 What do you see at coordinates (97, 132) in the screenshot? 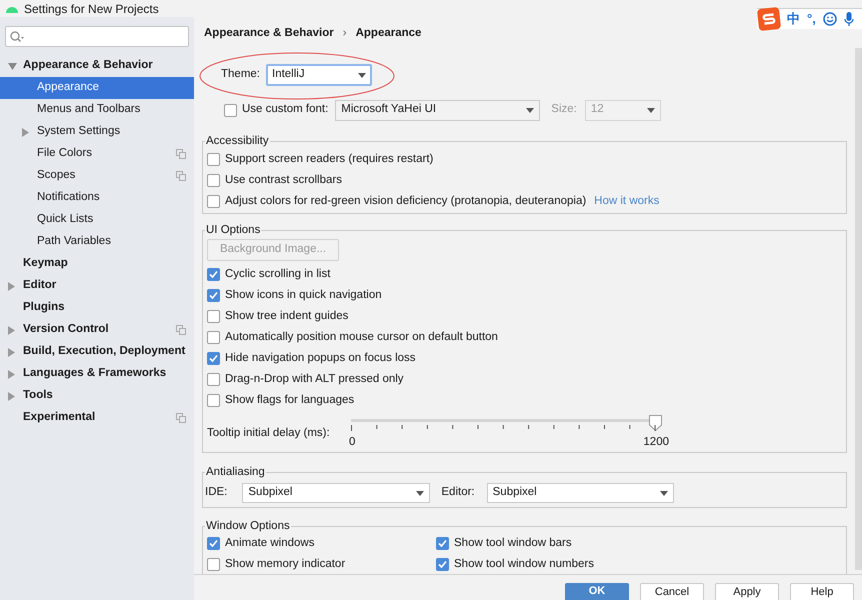
I see `tree-item: System Settings` at bounding box center [97, 132].